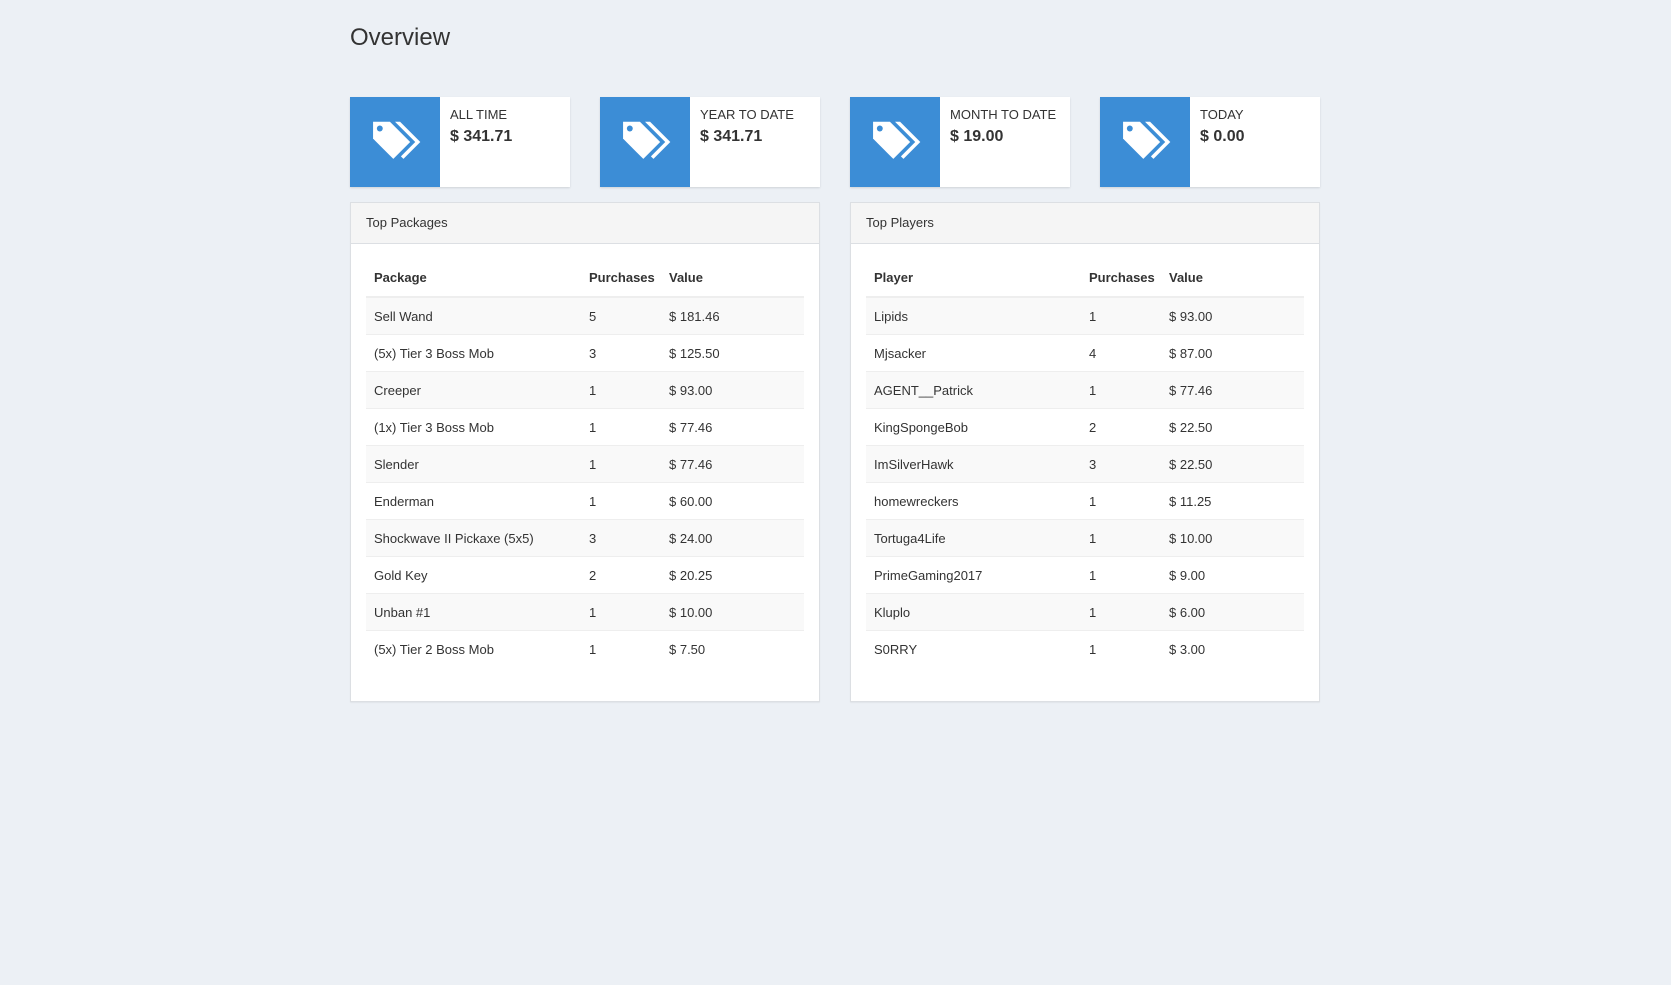 Image resolution: width=1671 pixels, height=985 pixels. Describe the element at coordinates (973, 612) in the screenshot. I see `player-name: Kluplo` at that location.